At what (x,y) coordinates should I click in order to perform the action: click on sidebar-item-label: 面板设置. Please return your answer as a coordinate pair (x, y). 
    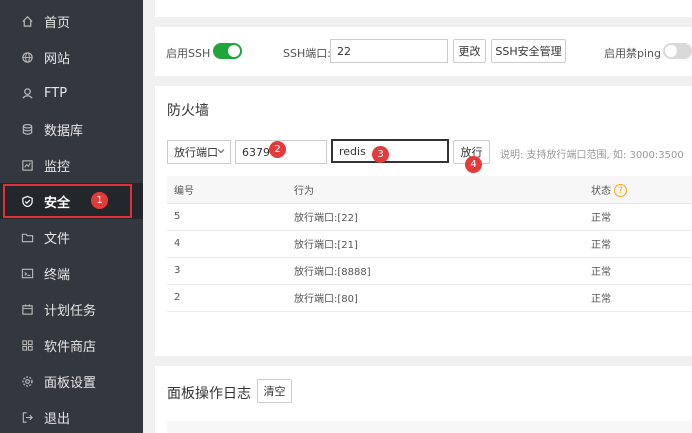
    Looking at the image, I should click on (70, 383).